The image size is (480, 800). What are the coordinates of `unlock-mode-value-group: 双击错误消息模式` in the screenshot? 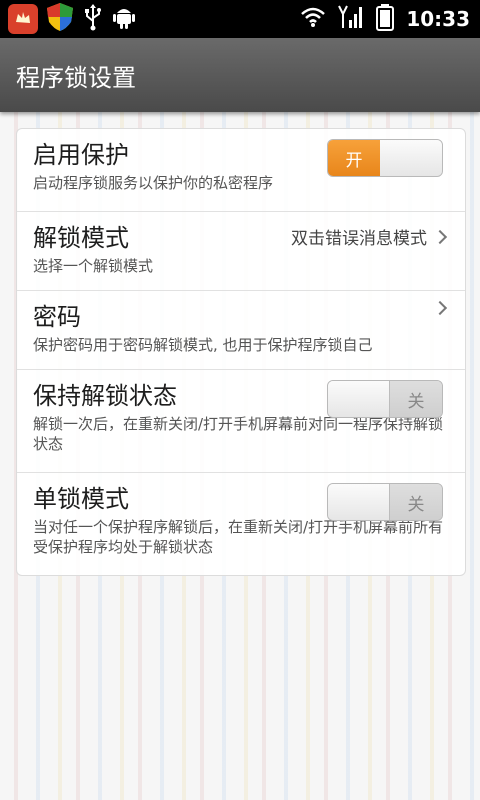 It's located at (369, 236).